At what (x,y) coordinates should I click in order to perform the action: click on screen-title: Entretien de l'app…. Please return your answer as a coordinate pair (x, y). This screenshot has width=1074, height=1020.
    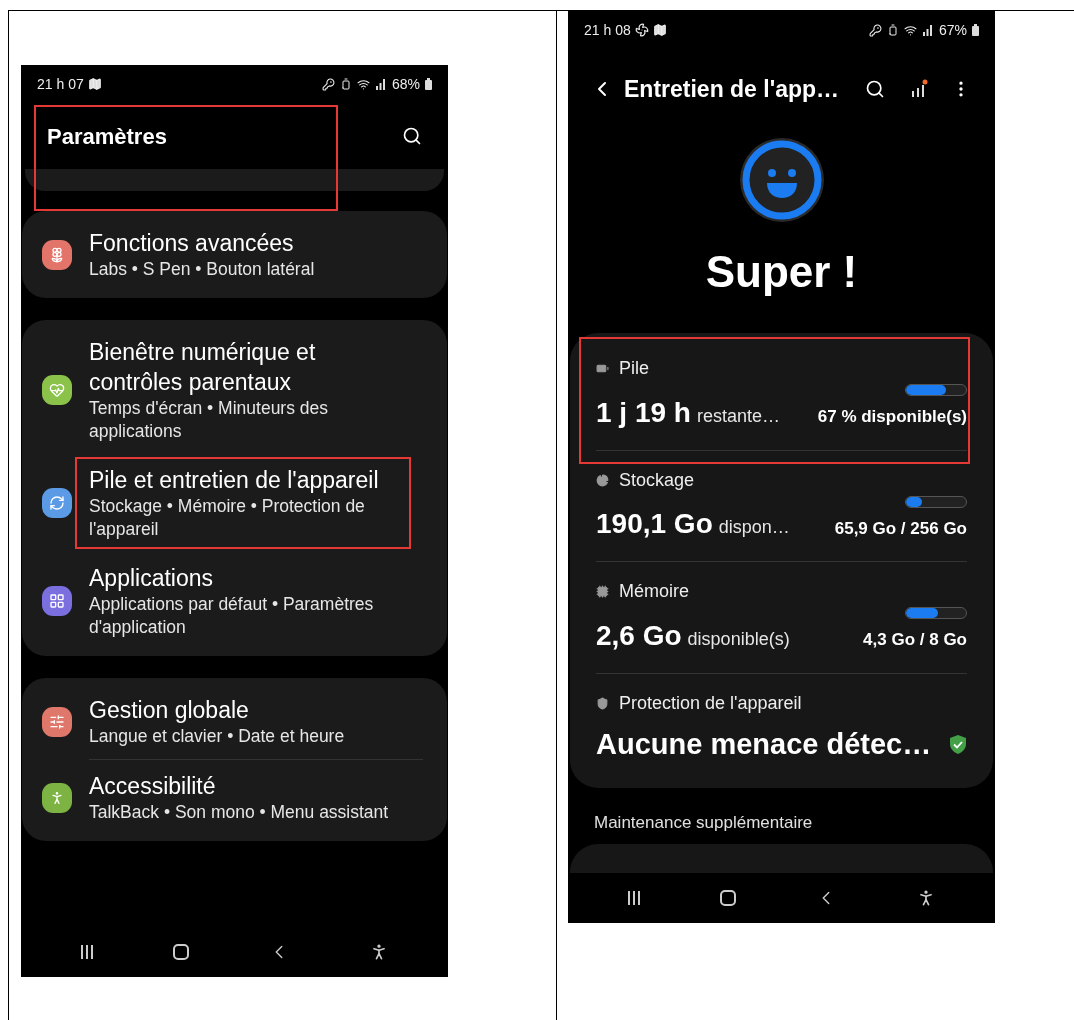
    Looking at the image, I should click on (732, 89).